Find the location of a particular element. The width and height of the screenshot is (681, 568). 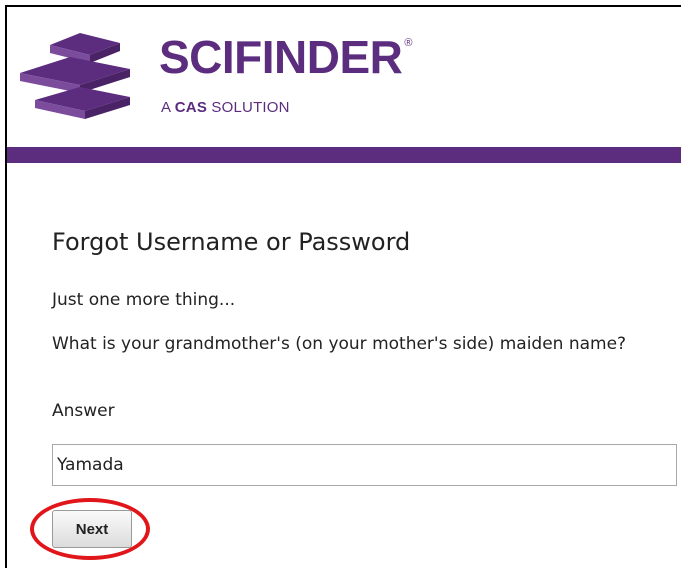

answer-label: Answer is located at coordinates (83, 411).